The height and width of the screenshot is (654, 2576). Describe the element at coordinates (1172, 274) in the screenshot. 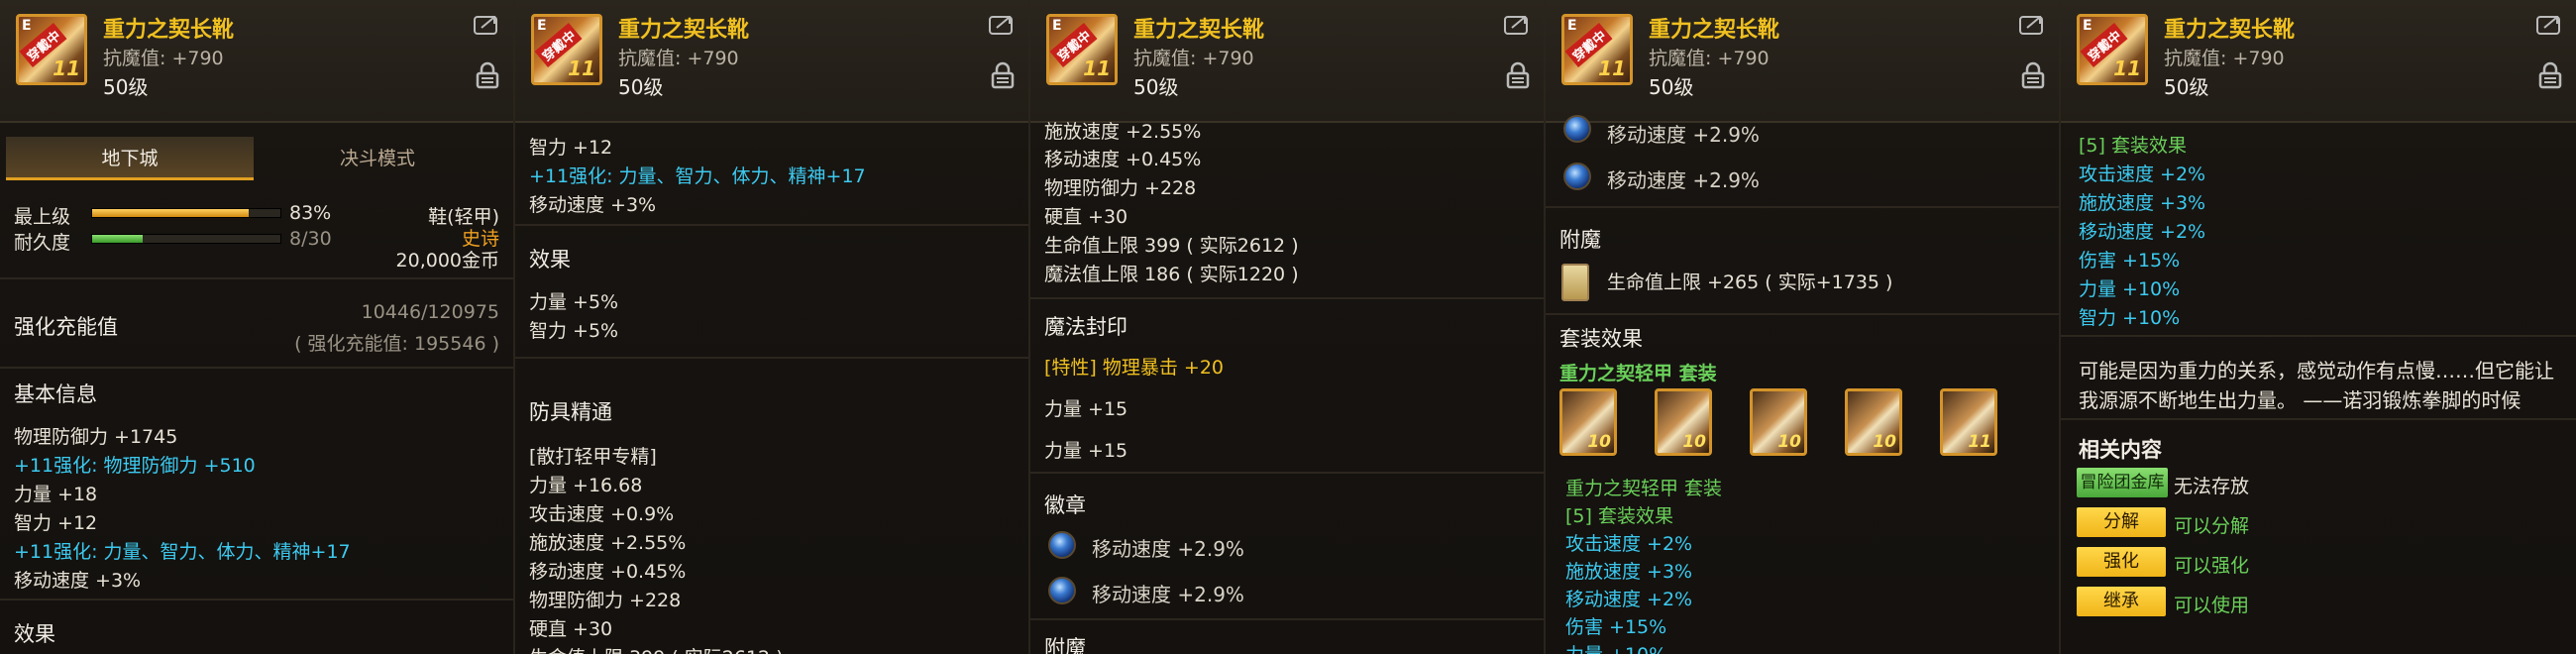

I see `stat-line: 魔法值上限 186 ( 实际1220 )` at that location.